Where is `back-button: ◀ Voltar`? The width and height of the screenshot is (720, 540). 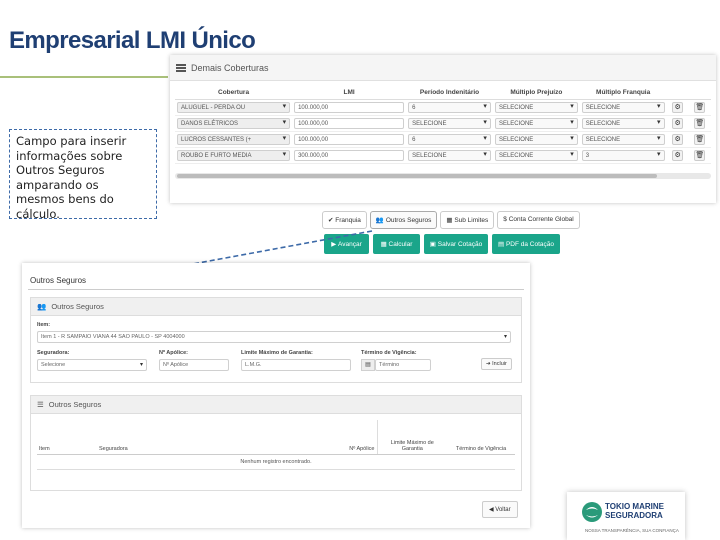
back-button: ◀ Voltar is located at coordinates (500, 509).